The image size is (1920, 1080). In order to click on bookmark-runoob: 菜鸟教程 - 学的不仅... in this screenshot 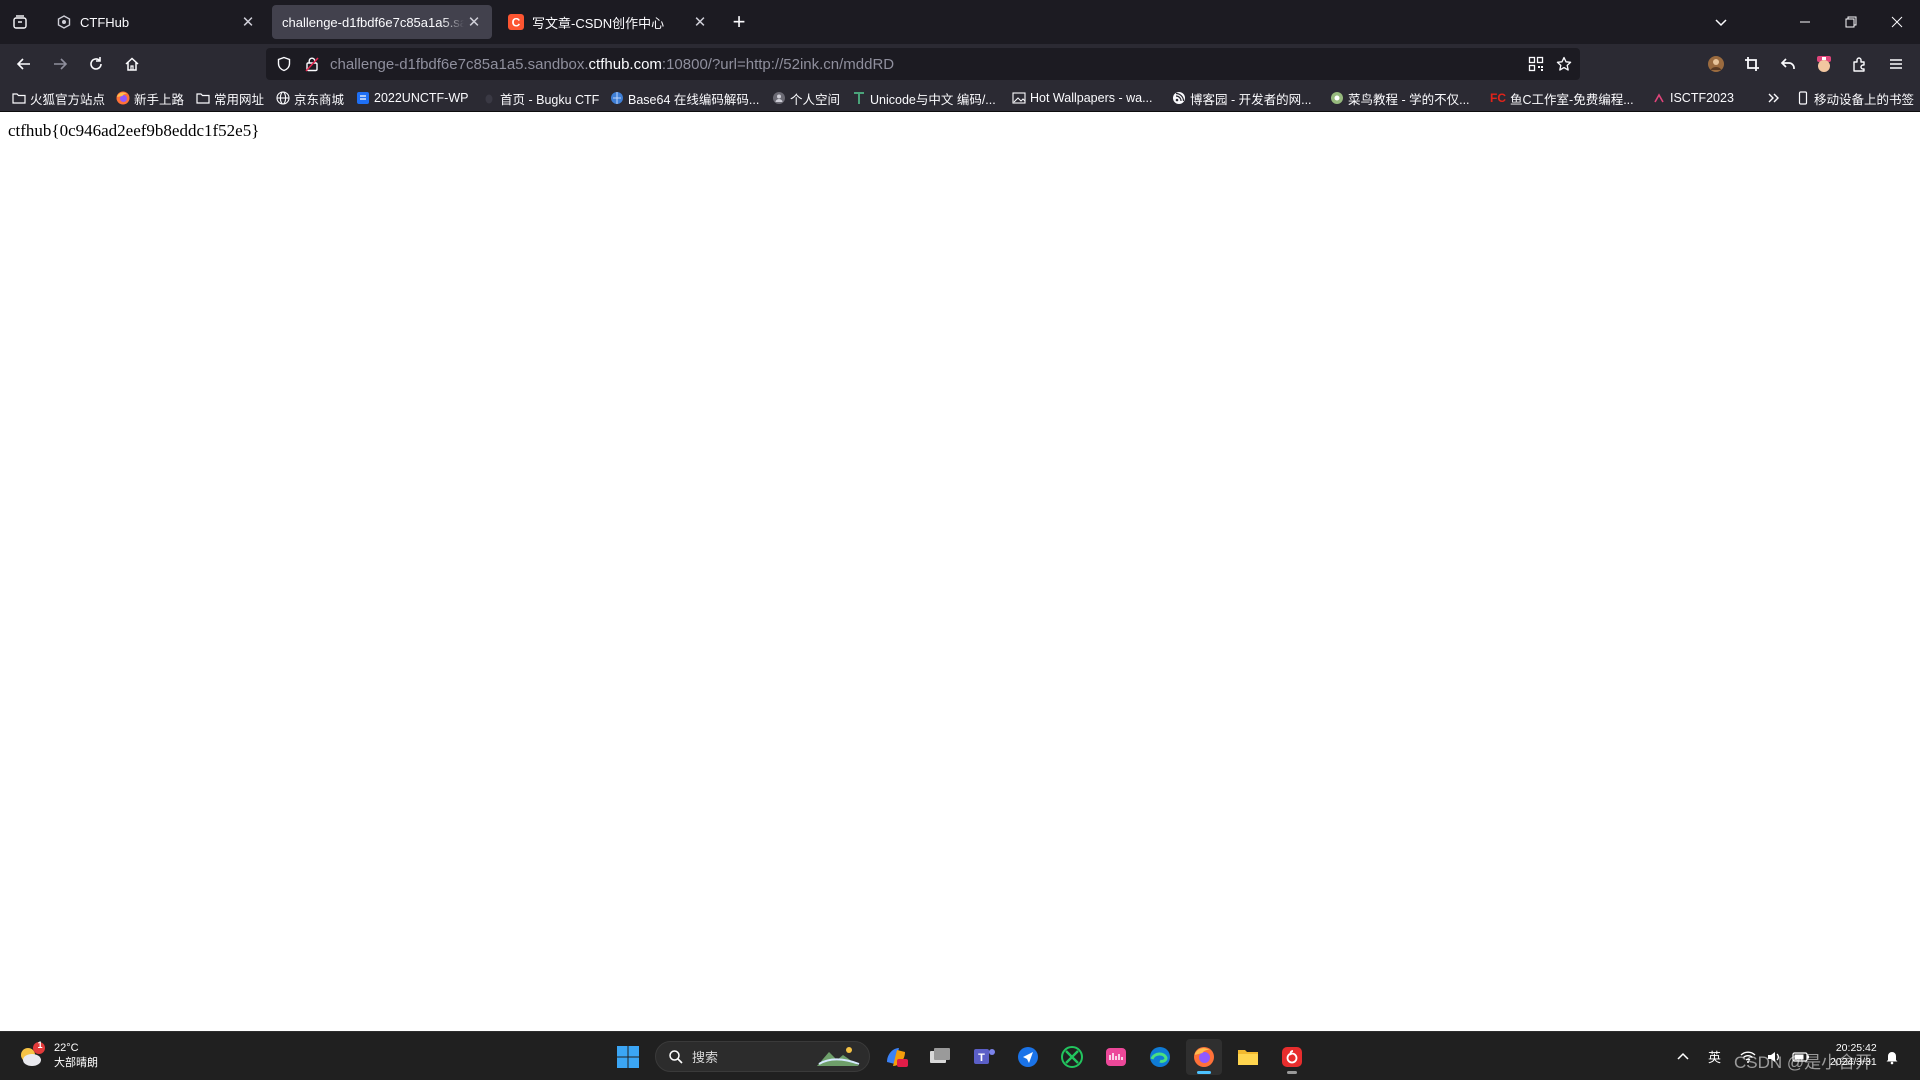, I will do `click(1400, 98)`.